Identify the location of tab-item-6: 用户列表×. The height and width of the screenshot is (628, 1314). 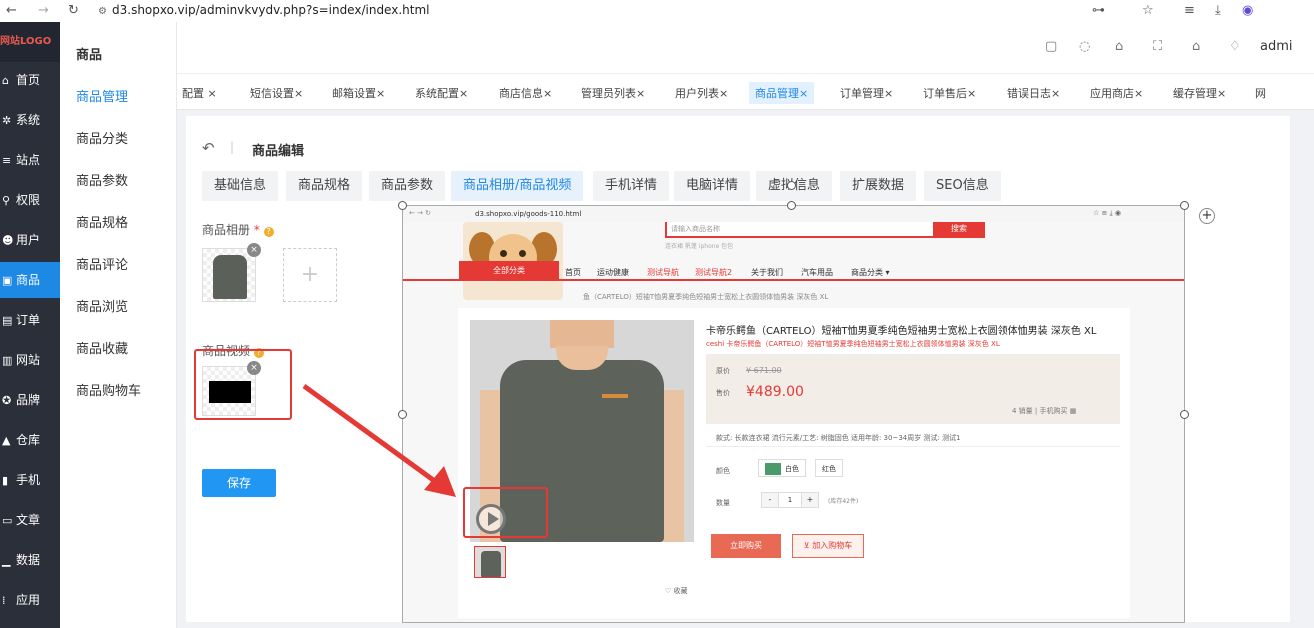
(701, 93).